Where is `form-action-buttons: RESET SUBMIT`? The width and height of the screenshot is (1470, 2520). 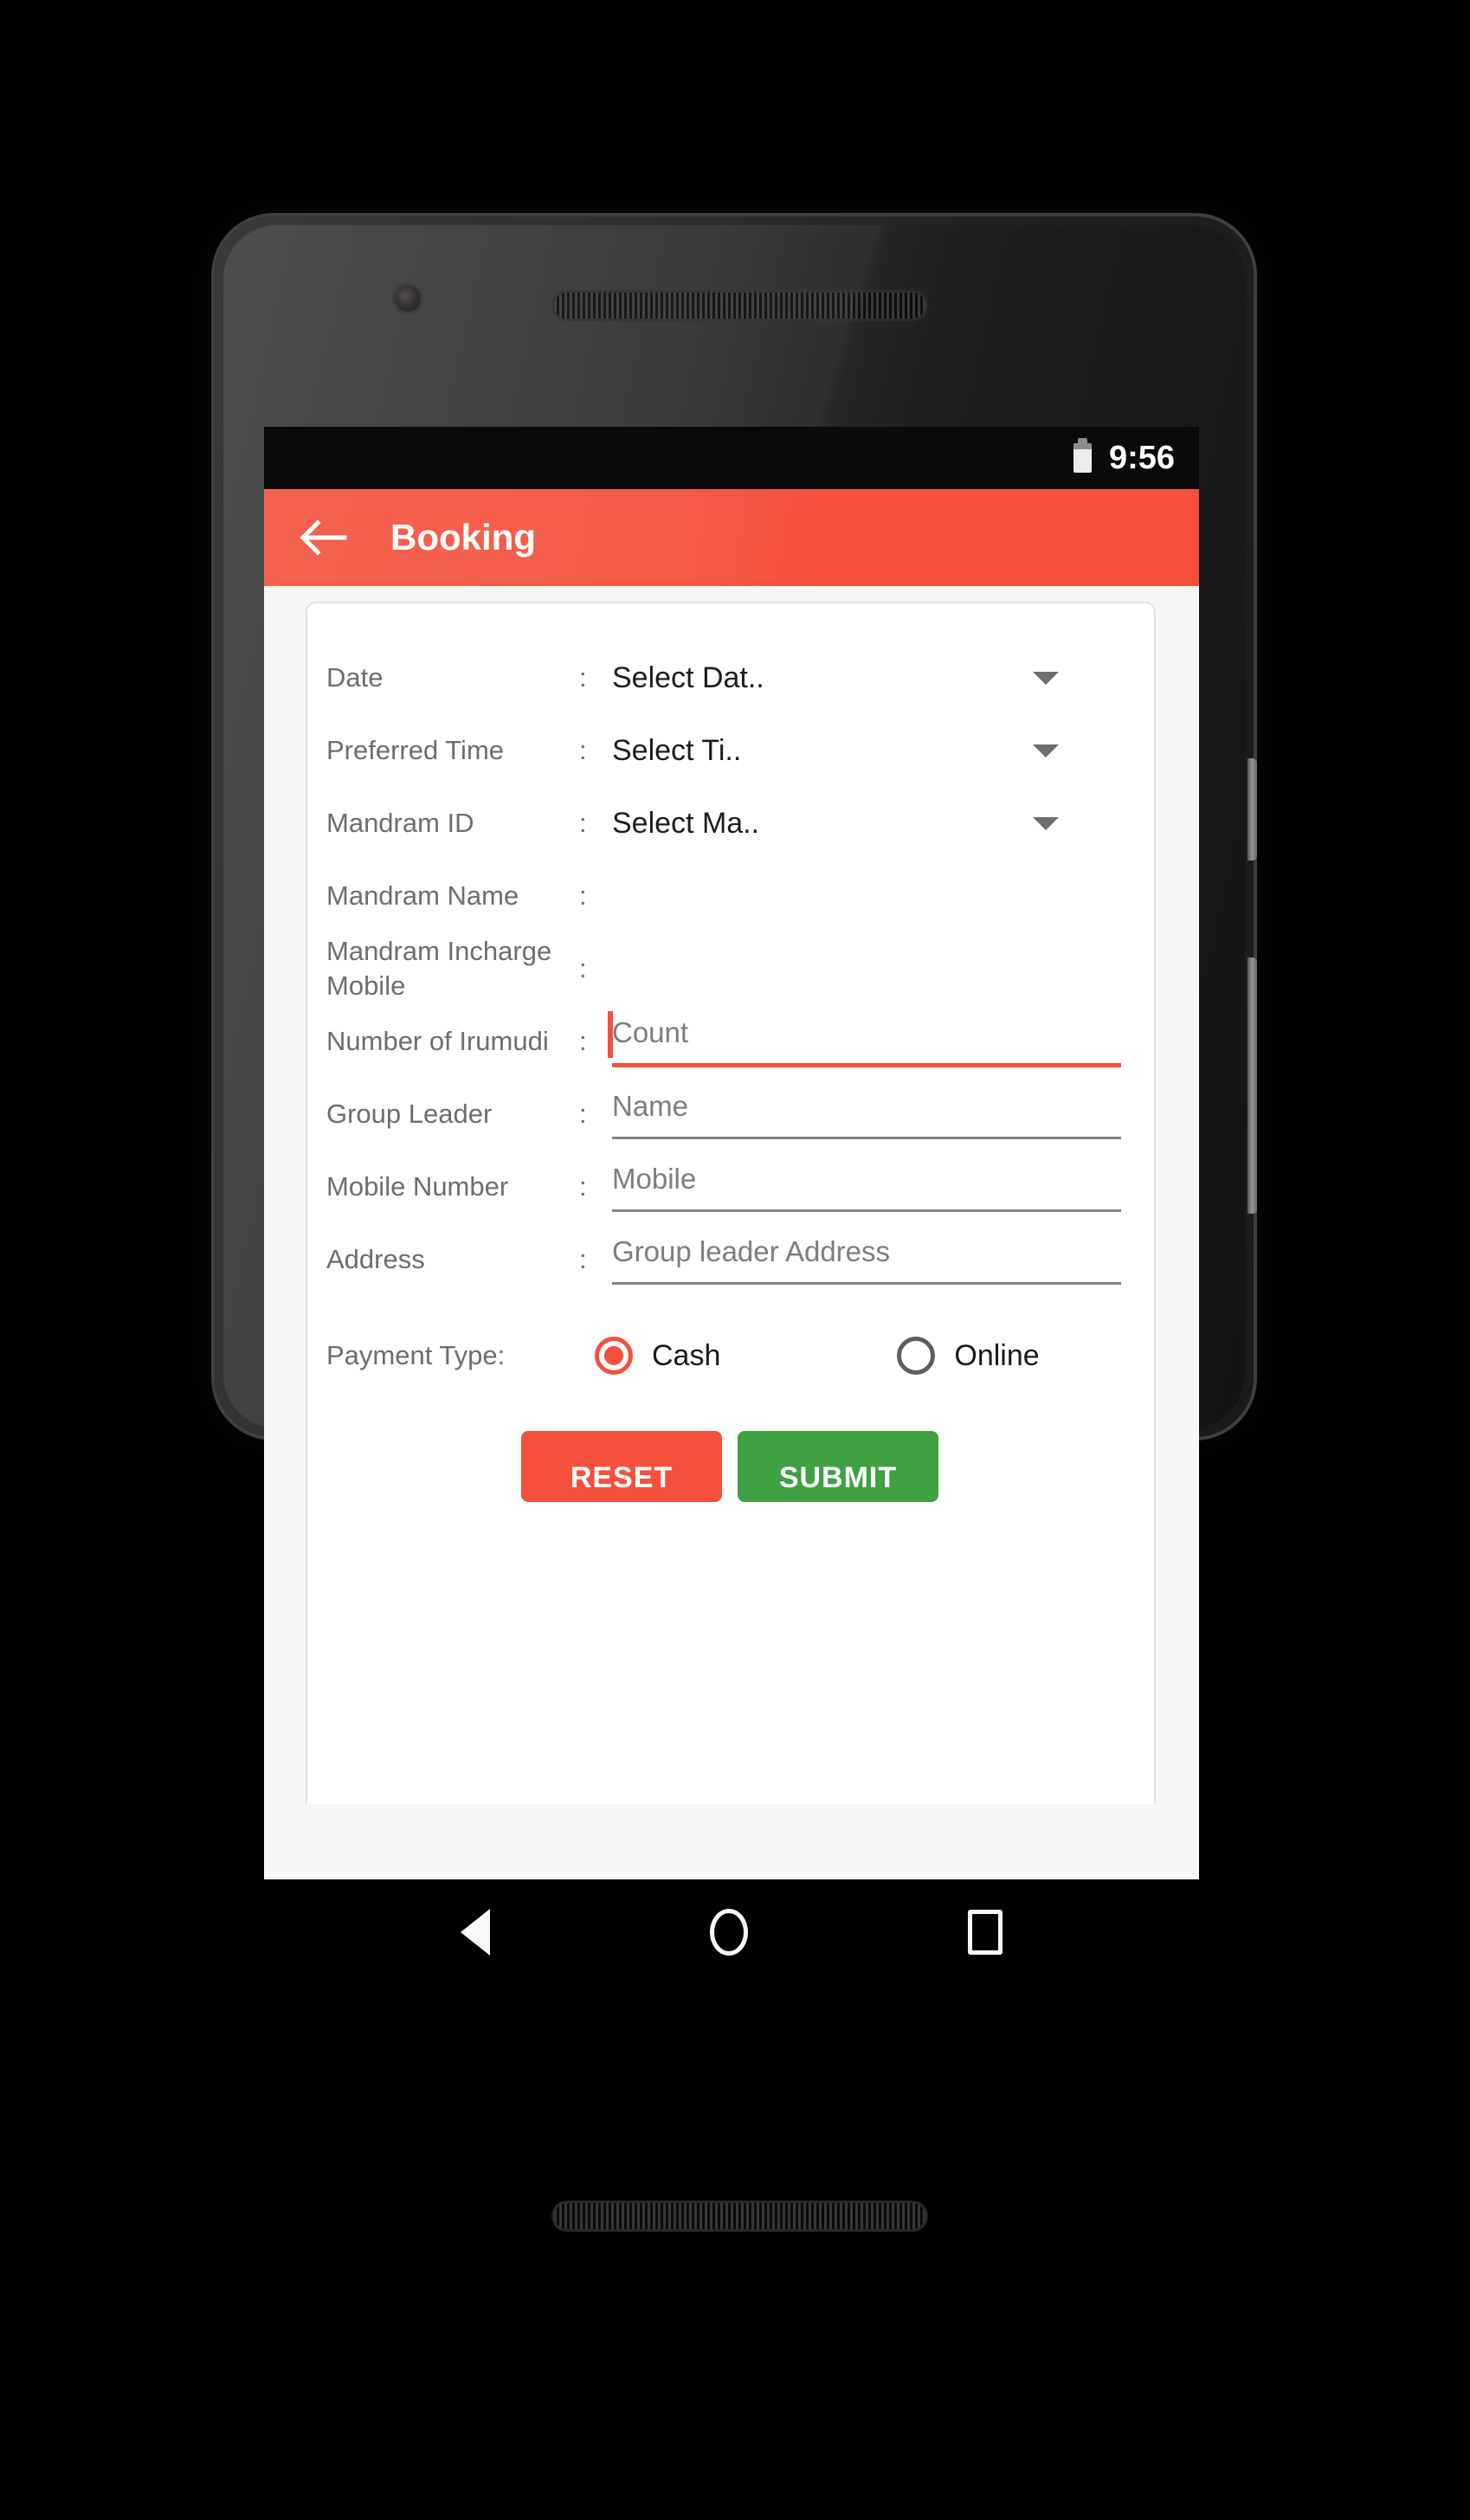 form-action-buttons: RESET SUBMIT is located at coordinates (730, 1466).